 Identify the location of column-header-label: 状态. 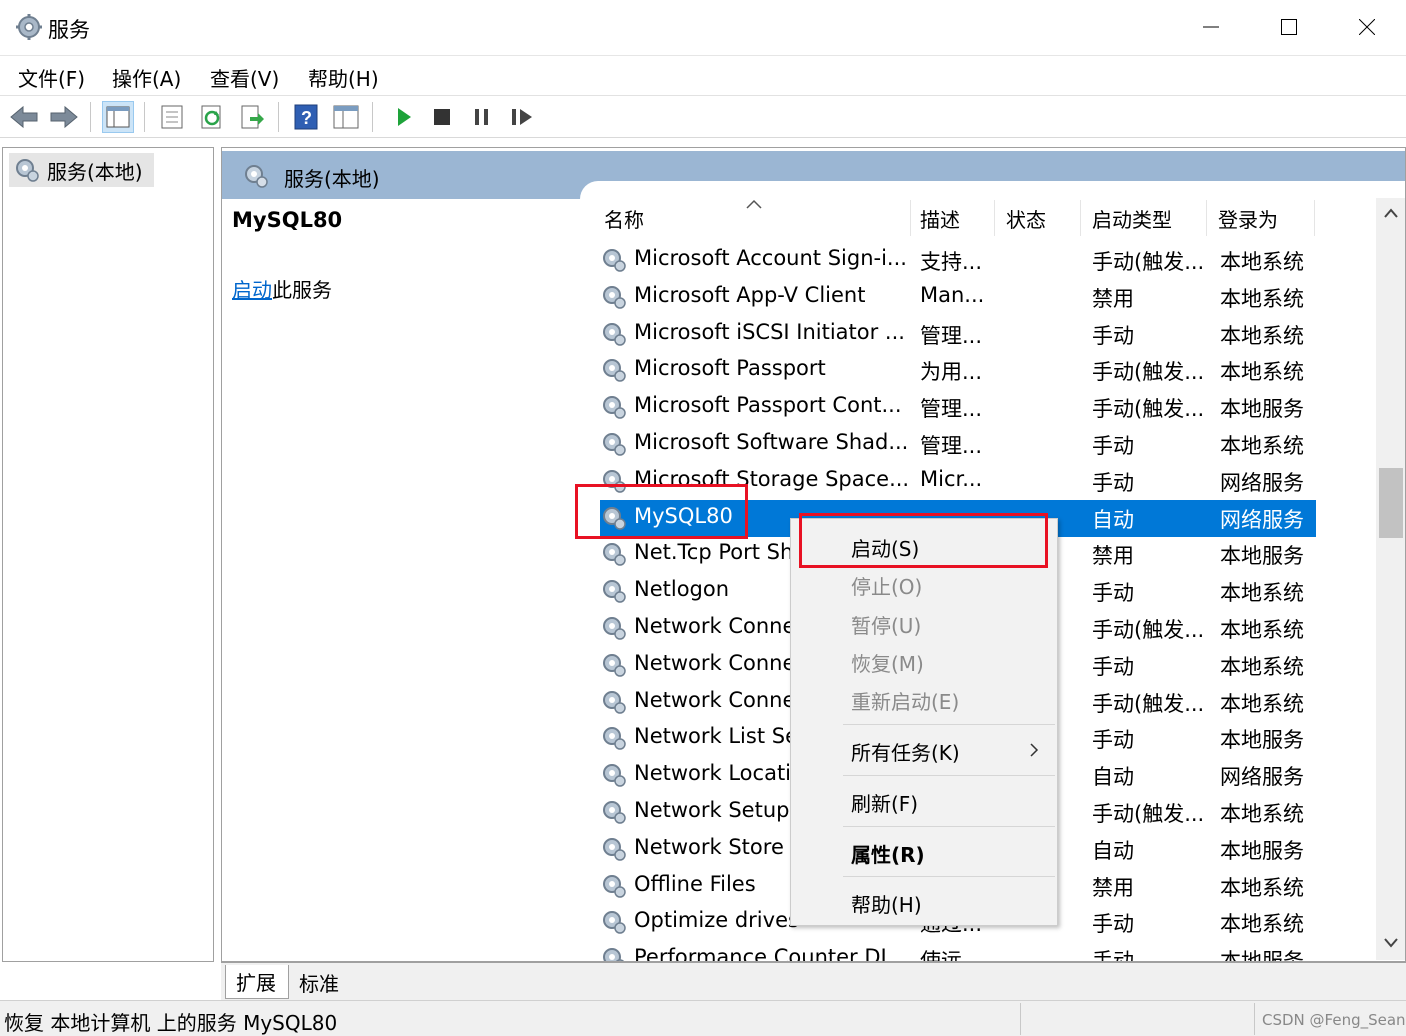
(1026, 219).